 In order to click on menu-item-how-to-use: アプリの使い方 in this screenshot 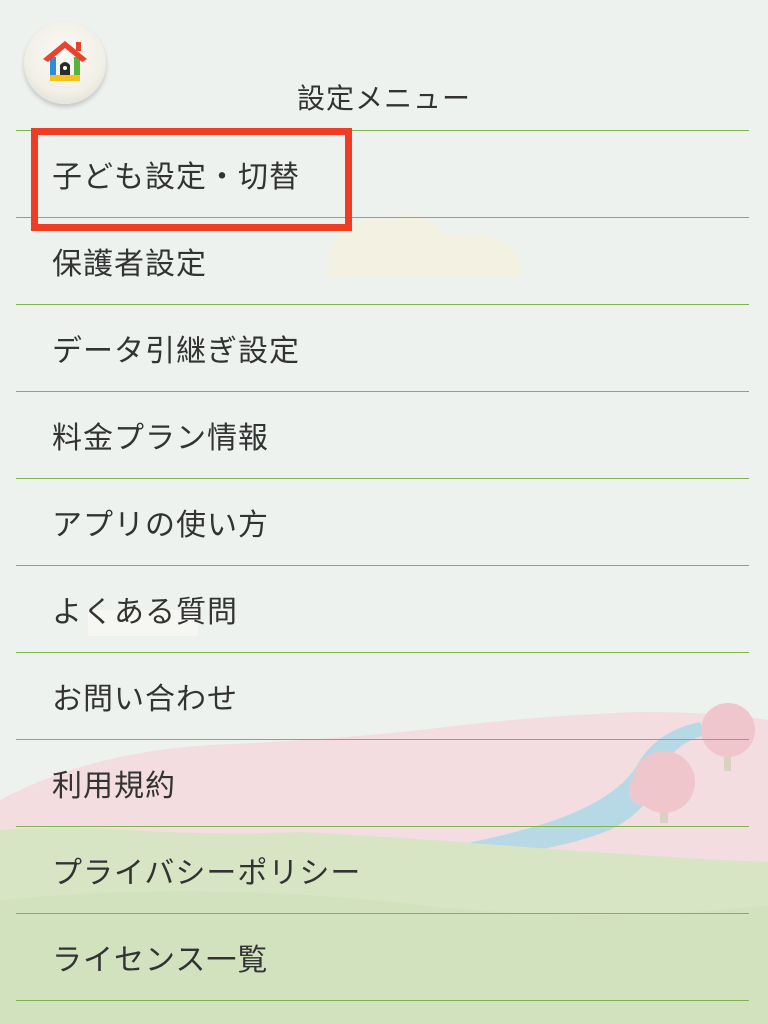, I will do `click(382, 522)`.